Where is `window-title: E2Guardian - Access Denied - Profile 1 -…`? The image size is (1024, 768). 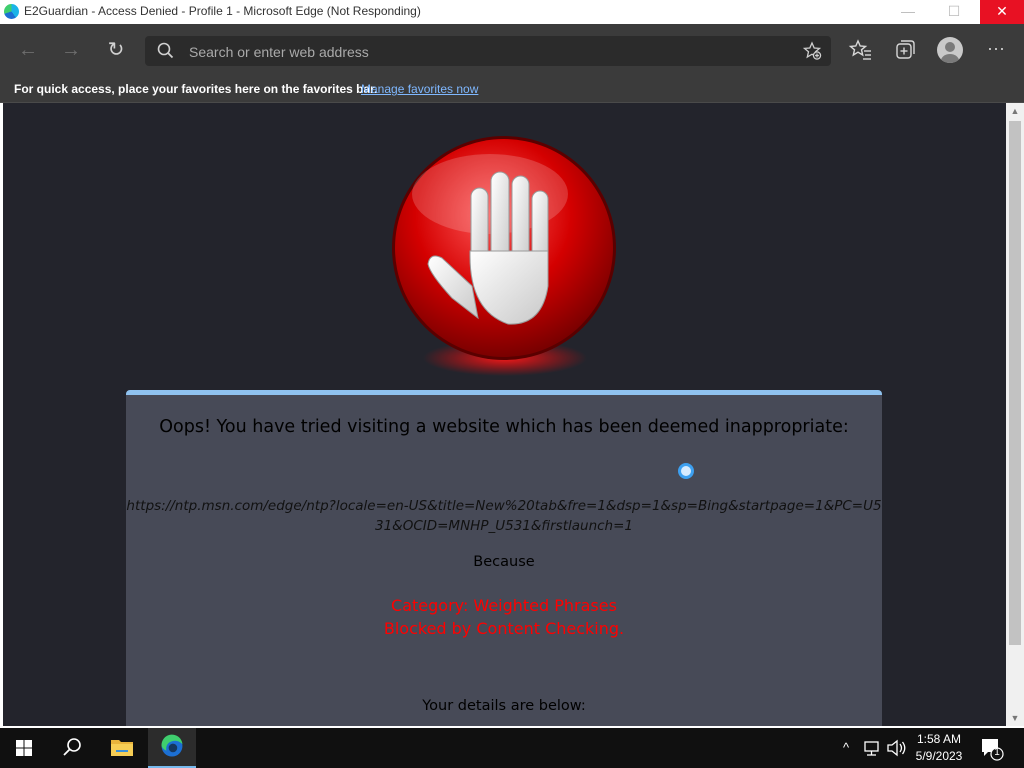 window-title: E2Guardian - Access Denied - Profile 1 -… is located at coordinates (222, 11).